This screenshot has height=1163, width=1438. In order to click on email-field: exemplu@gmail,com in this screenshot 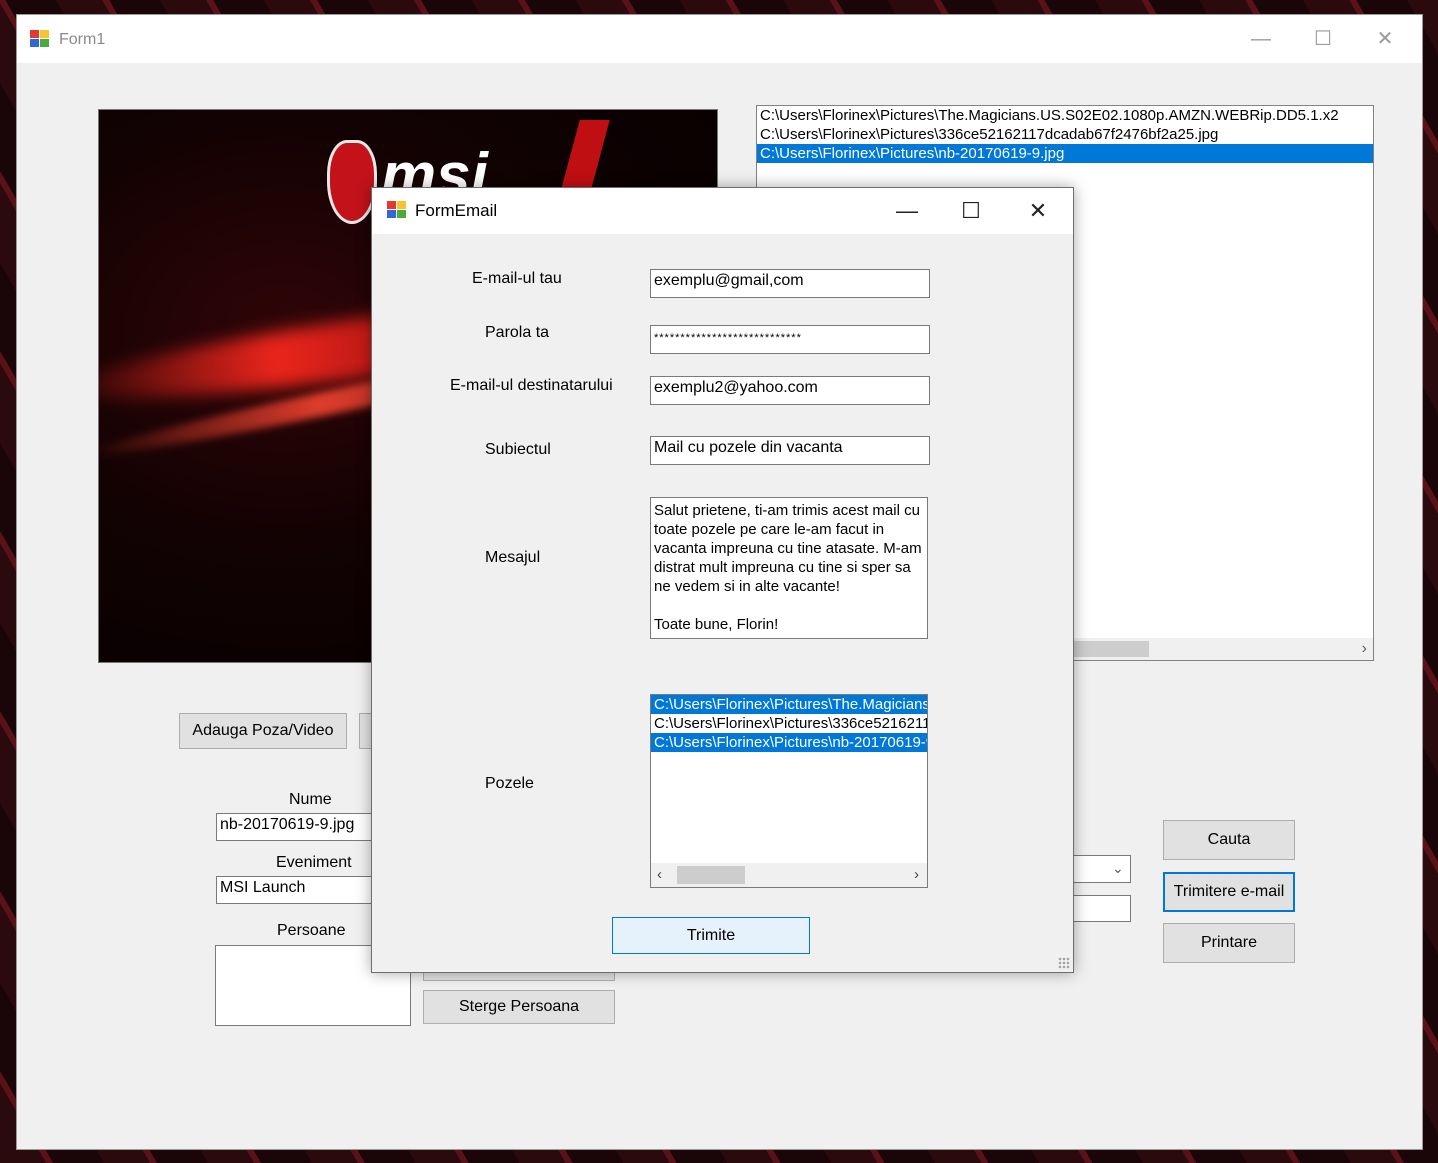, I will do `click(790, 283)`.